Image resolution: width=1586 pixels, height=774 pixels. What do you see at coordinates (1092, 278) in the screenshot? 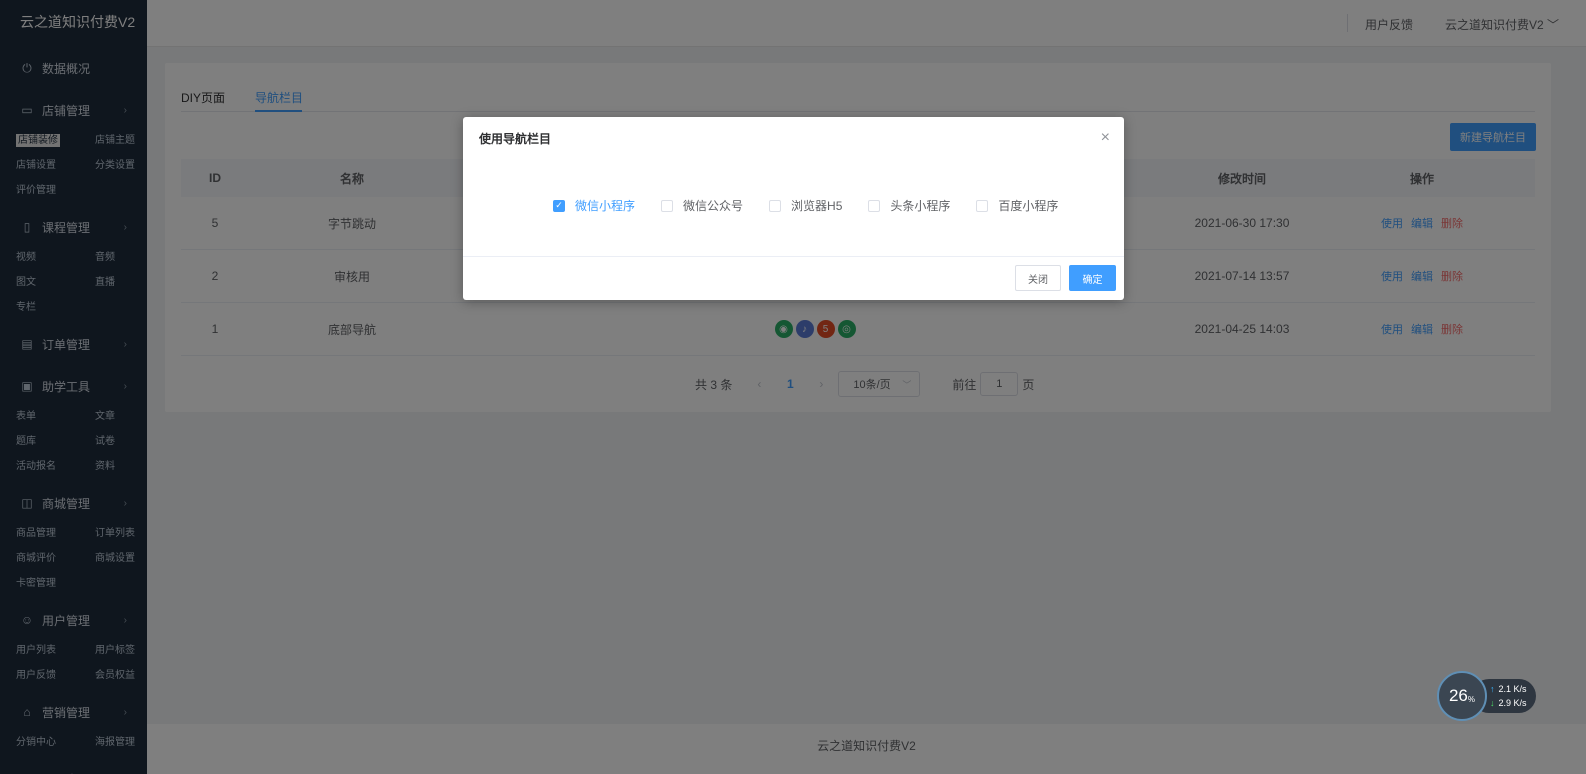
I see `dialog-confirm-button: 确定` at bounding box center [1092, 278].